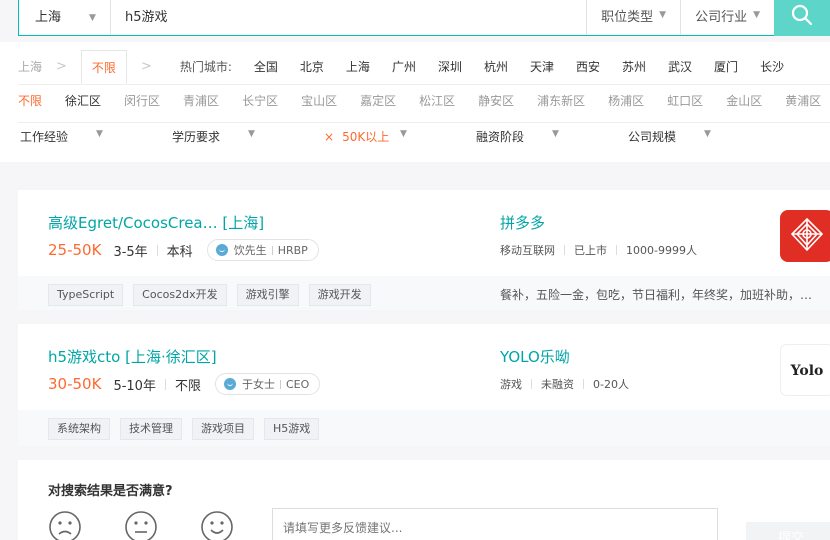 The image size is (830, 540). Describe the element at coordinates (627, 17) in the screenshot. I see `job-type-label: 职位类型` at that location.